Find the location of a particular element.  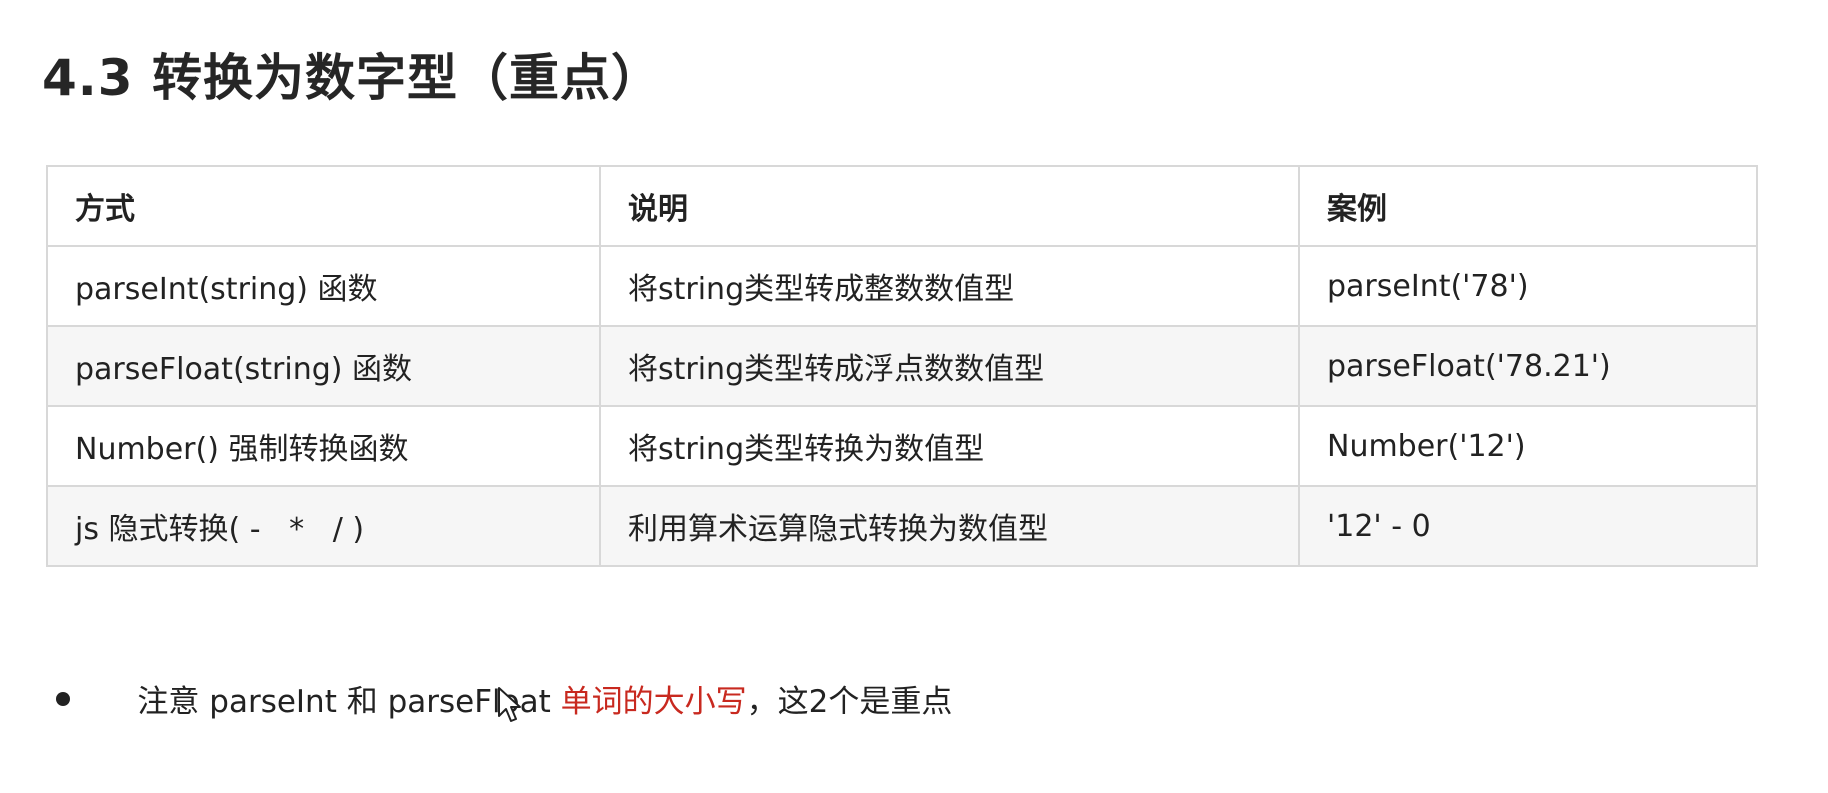

cell-description: 利用算术运算隐式转换为数值型 is located at coordinates (949, 526).